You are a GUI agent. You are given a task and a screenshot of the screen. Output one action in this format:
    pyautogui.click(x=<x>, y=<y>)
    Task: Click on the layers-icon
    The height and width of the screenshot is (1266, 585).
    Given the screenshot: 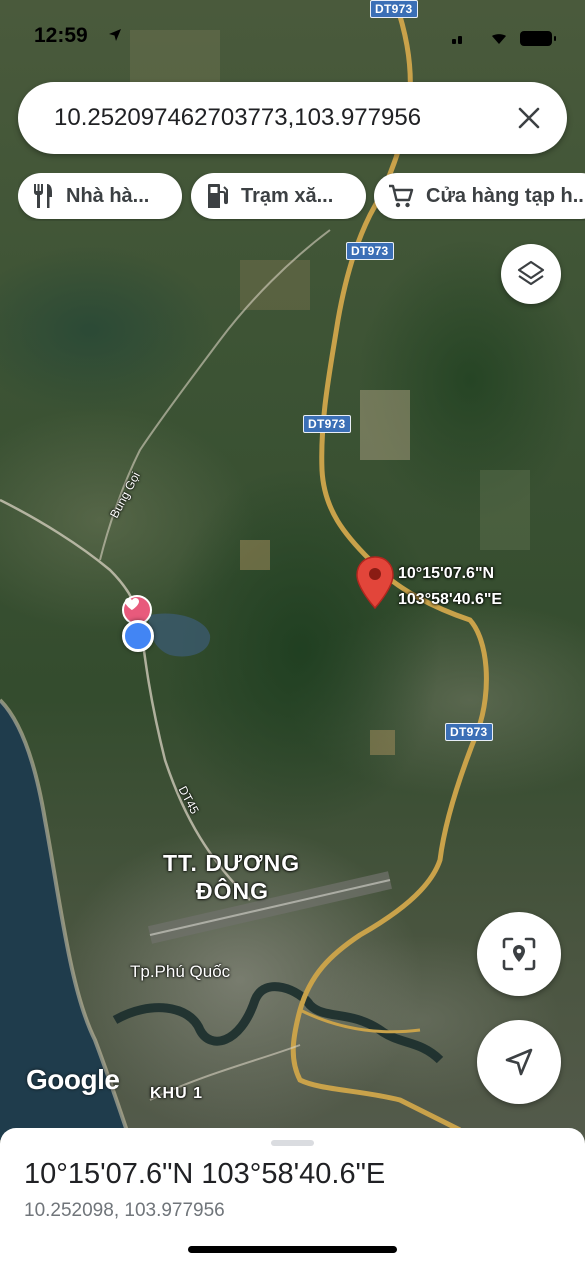 What is the action you would take?
    pyautogui.click(x=531, y=273)
    